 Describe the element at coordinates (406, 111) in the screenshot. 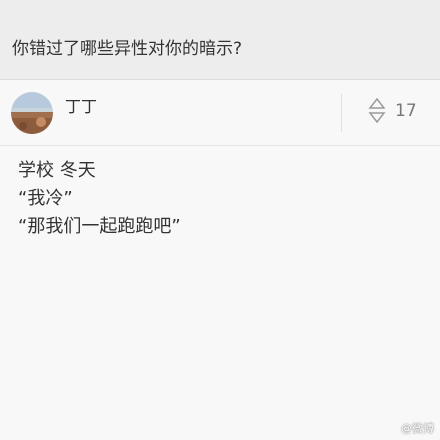

I see `vote-count: 17` at that location.